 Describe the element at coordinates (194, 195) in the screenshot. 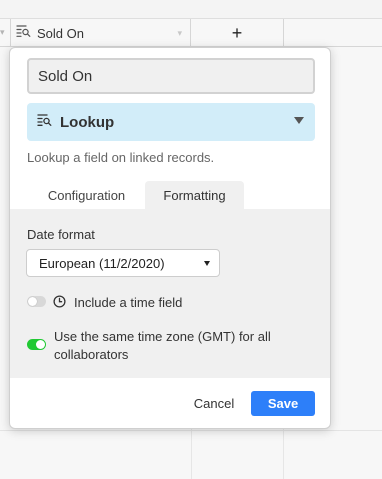

I see `tab-formatting: Formatting` at that location.